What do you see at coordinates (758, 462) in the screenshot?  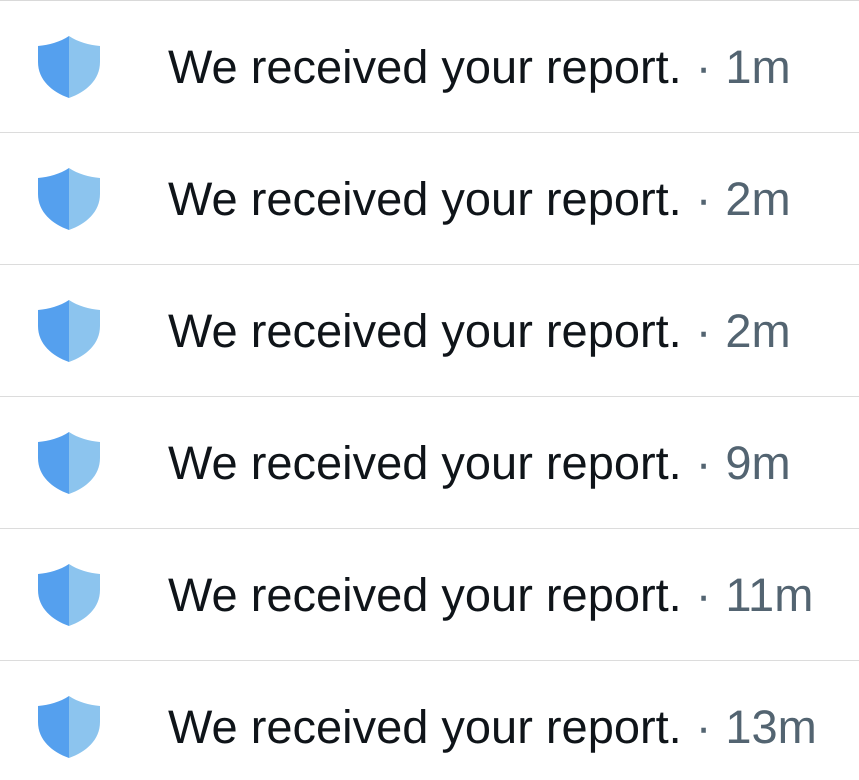 I see `timestamp: 9m` at bounding box center [758, 462].